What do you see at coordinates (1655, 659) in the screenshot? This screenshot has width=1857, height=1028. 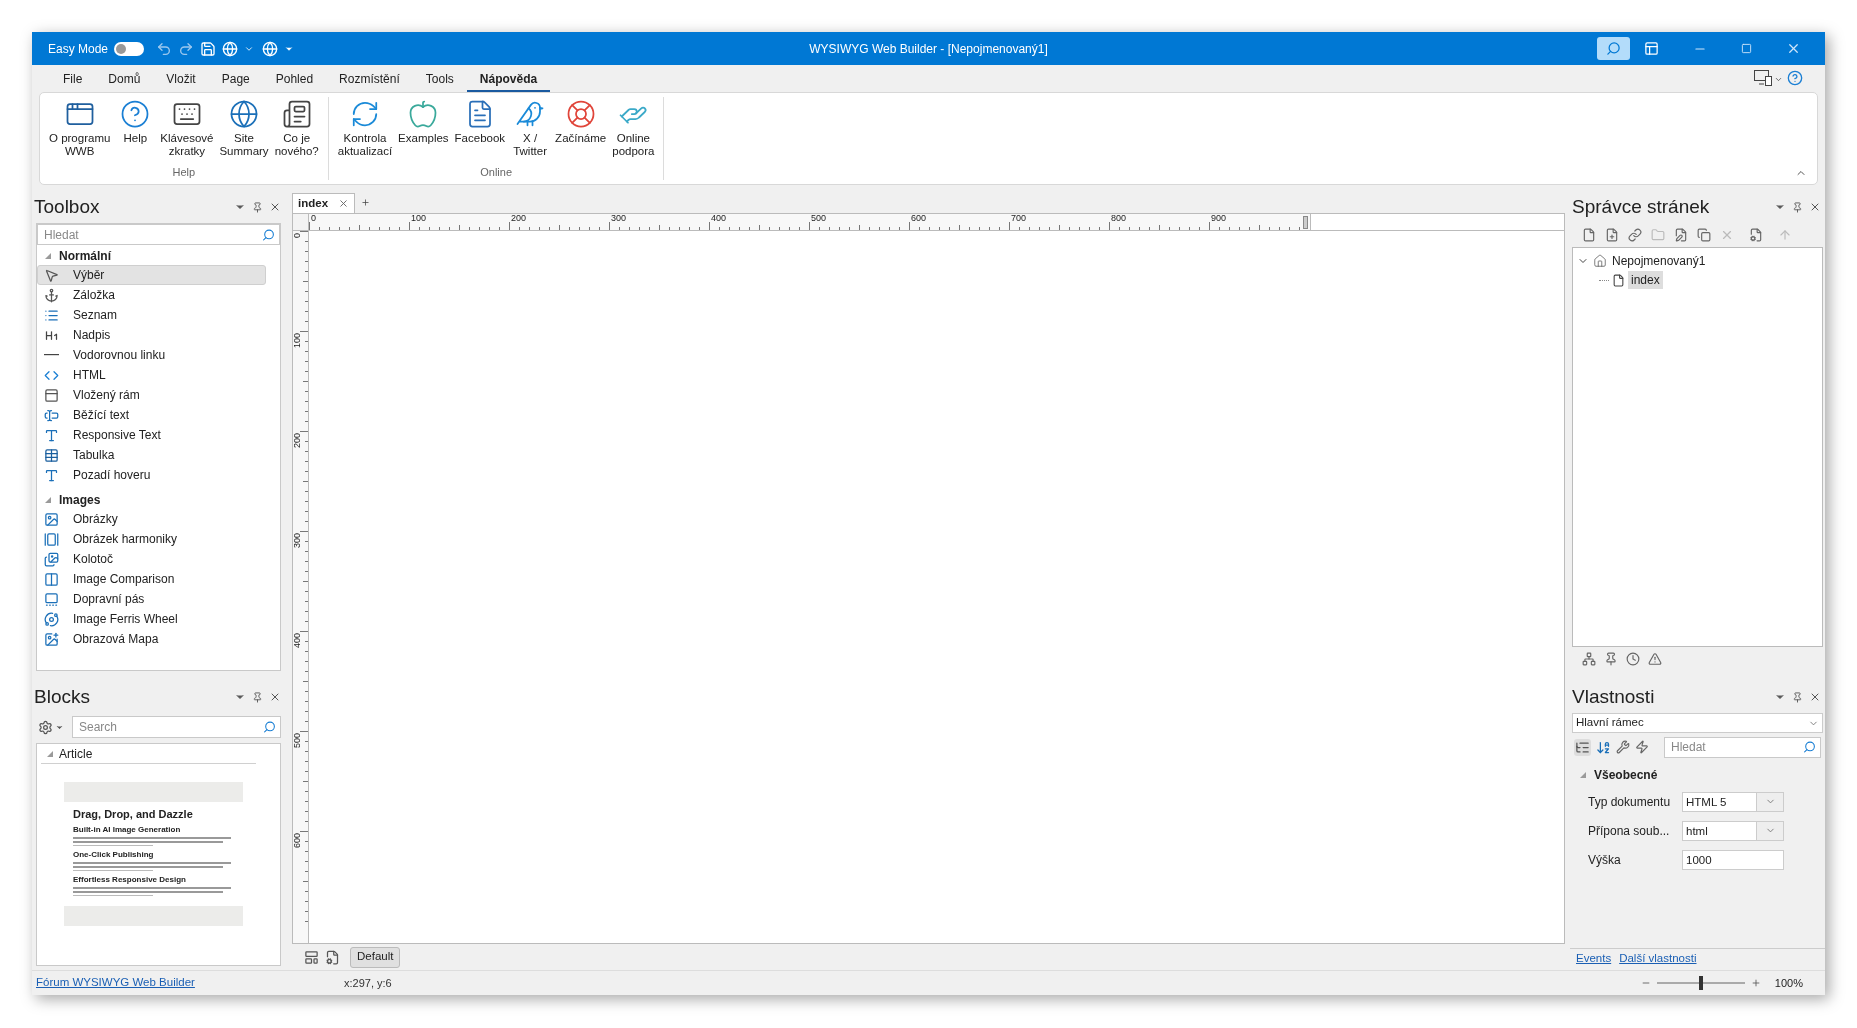 I see `warning-icon` at bounding box center [1655, 659].